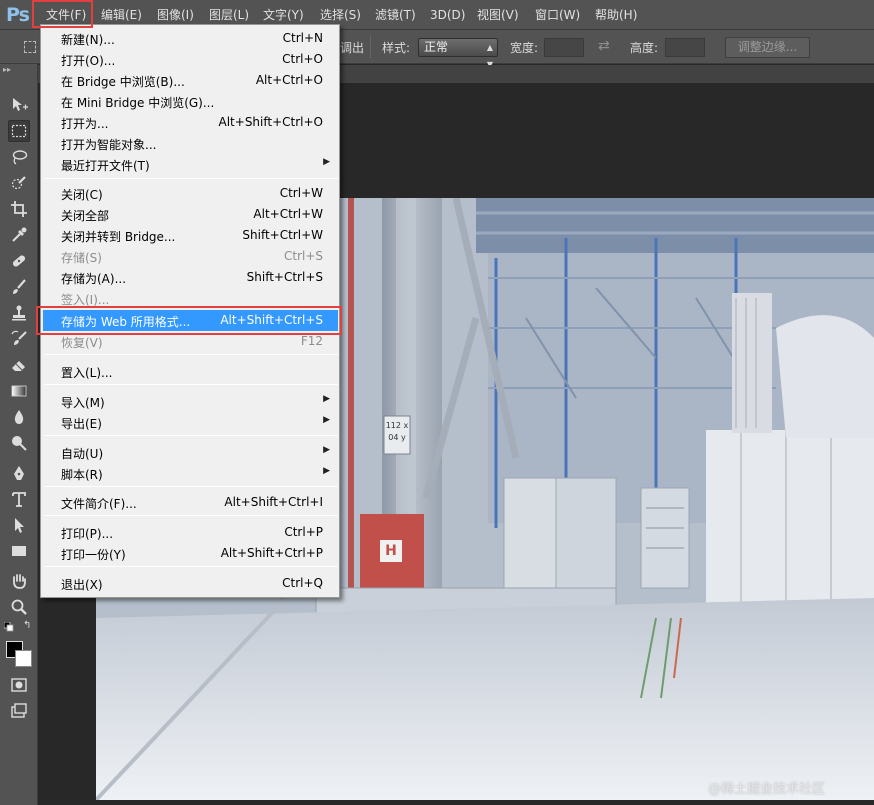  Describe the element at coordinates (82, 195) in the screenshot. I see `menu-item-label: 关闭(C)` at that location.